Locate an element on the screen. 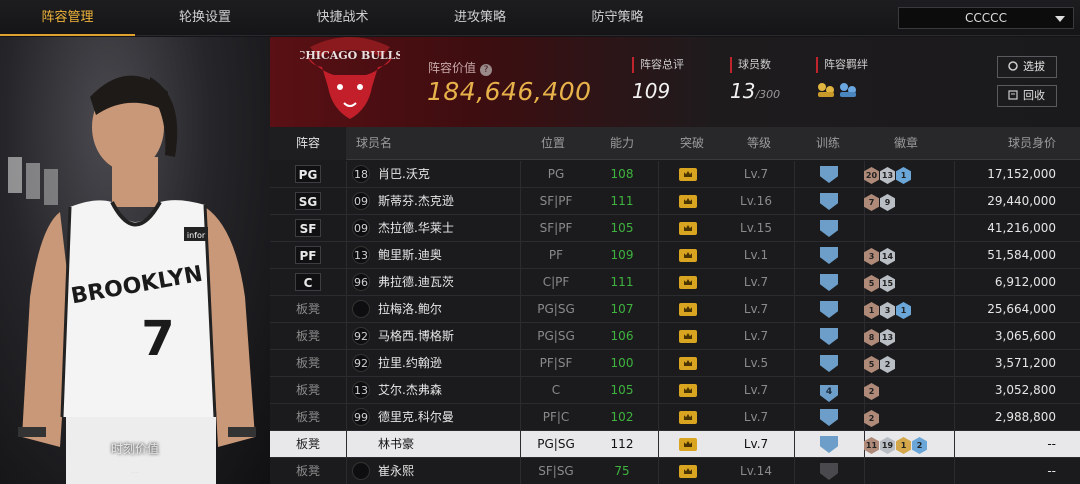 This screenshot has height=484, width=1080. player-name: 德里克.科尔曼 is located at coordinates (448, 417).